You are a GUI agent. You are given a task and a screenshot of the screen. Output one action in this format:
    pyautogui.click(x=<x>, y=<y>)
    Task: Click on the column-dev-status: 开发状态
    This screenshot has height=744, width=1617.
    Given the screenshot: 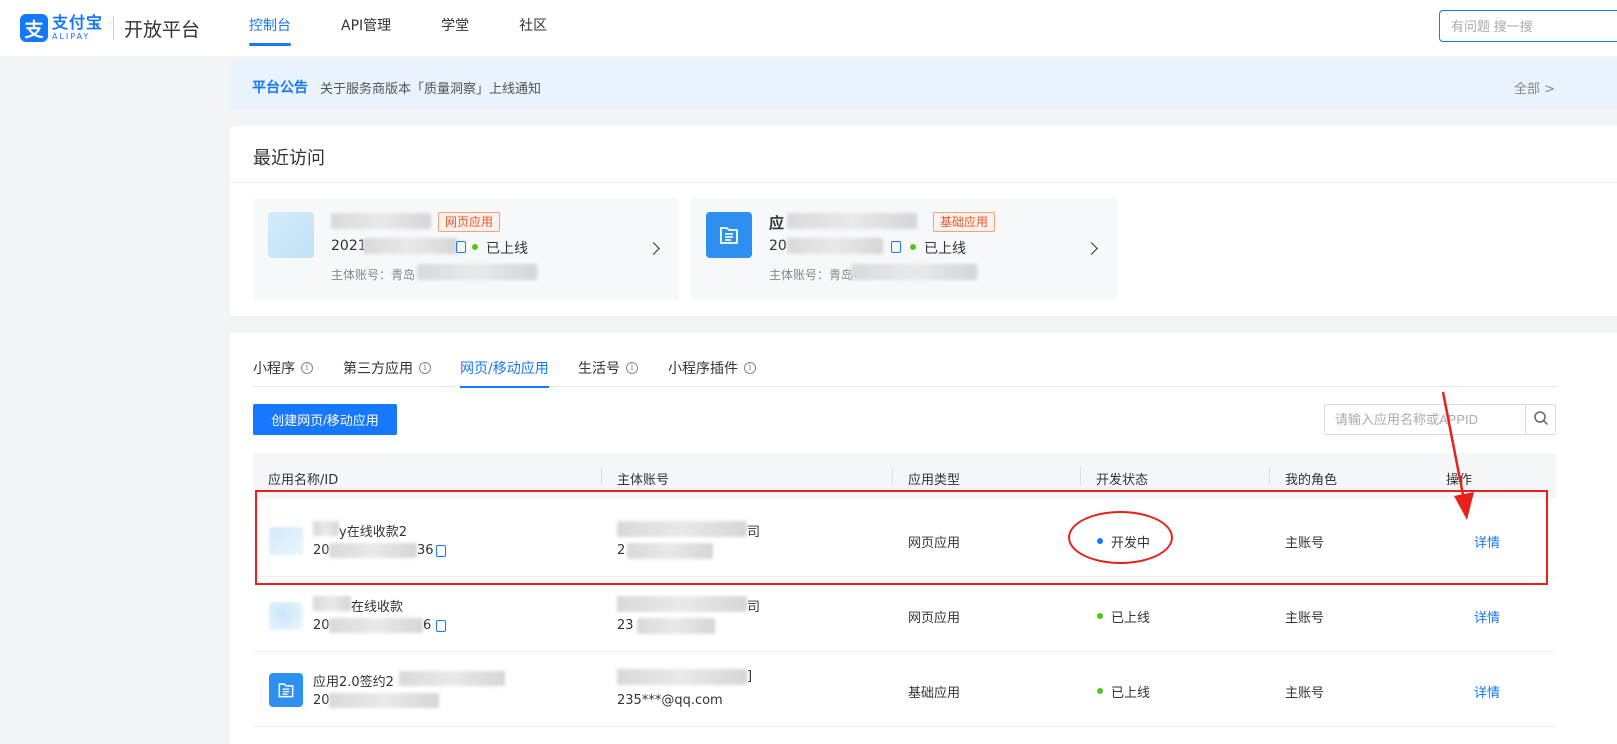 What is the action you would take?
    pyautogui.click(x=1122, y=480)
    